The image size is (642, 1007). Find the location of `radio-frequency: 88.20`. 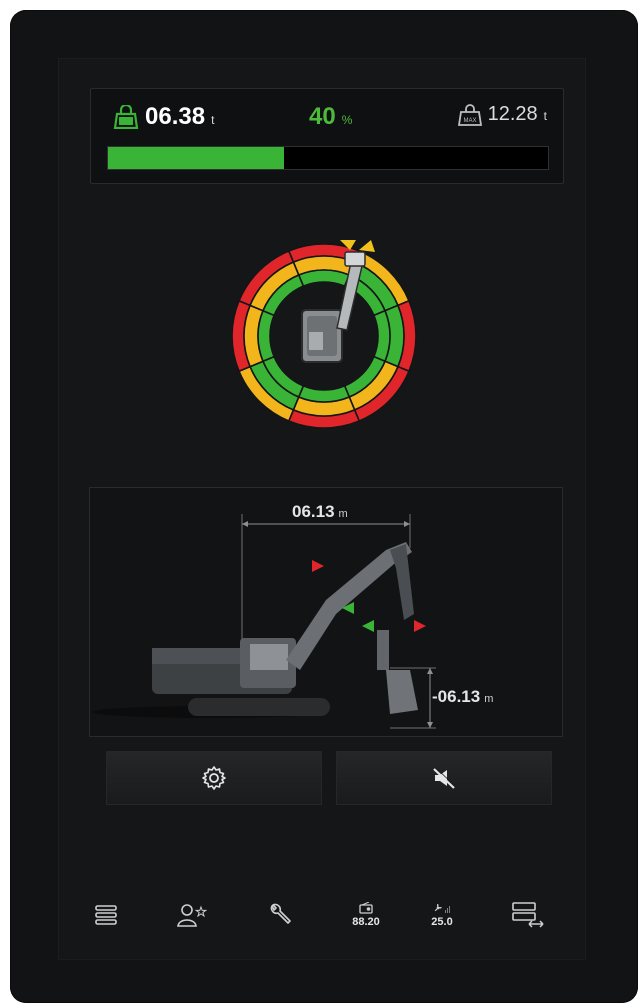

radio-frequency: 88.20 is located at coordinates (366, 922).